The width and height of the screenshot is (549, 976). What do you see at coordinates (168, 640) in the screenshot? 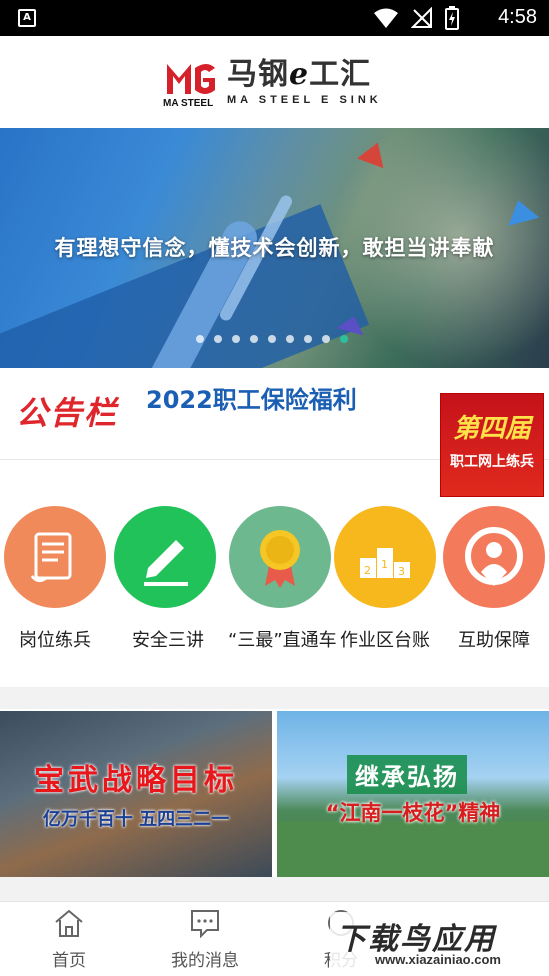
I see `grid-label: 安全三讲` at bounding box center [168, 640].